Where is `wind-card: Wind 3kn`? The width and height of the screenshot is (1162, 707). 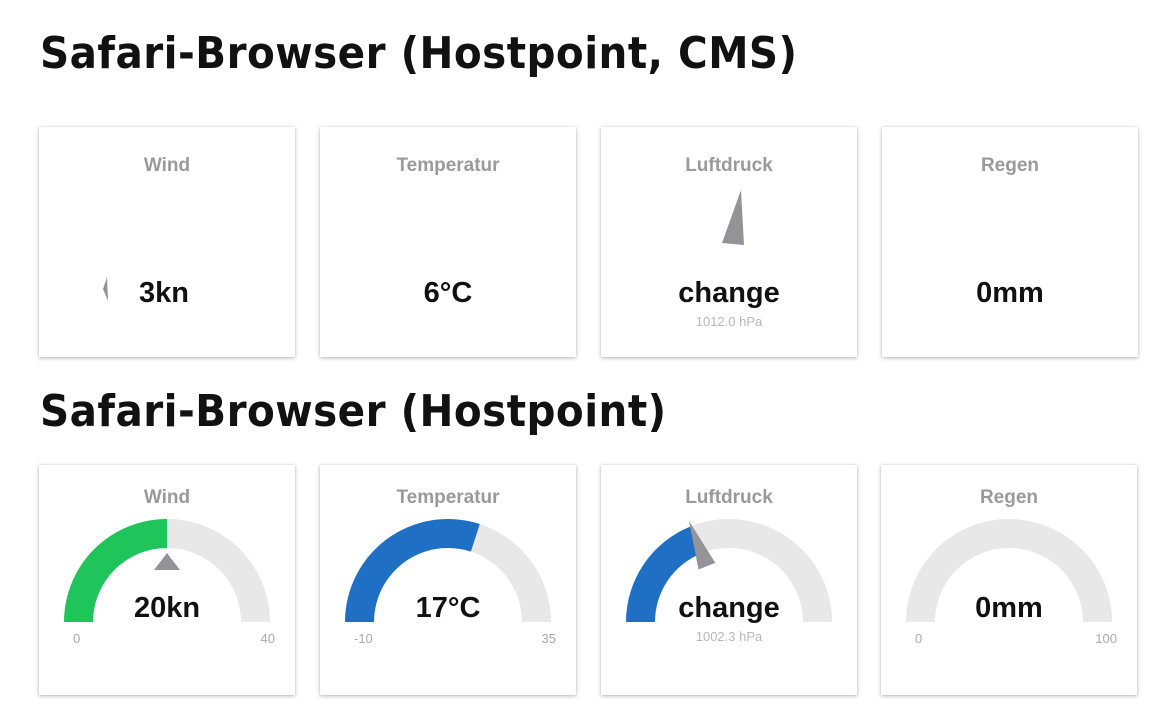 wind-card: Wind 3kn is located at coordinates (167, 242).